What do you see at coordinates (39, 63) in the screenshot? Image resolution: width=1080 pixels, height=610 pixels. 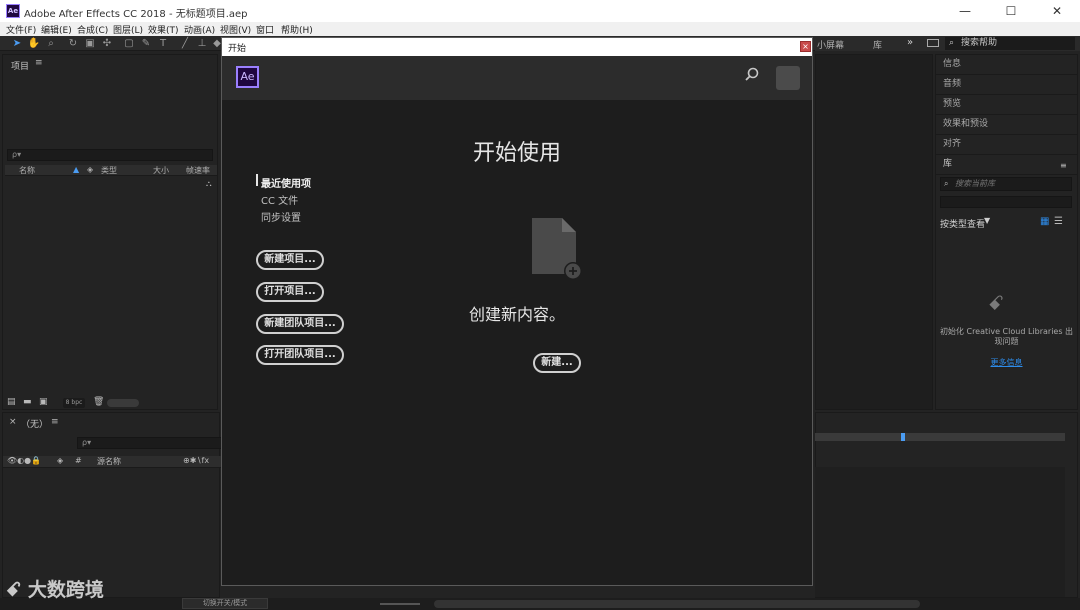 I see `panel-menu-icon: ≡` at bounding box center [39, 63].